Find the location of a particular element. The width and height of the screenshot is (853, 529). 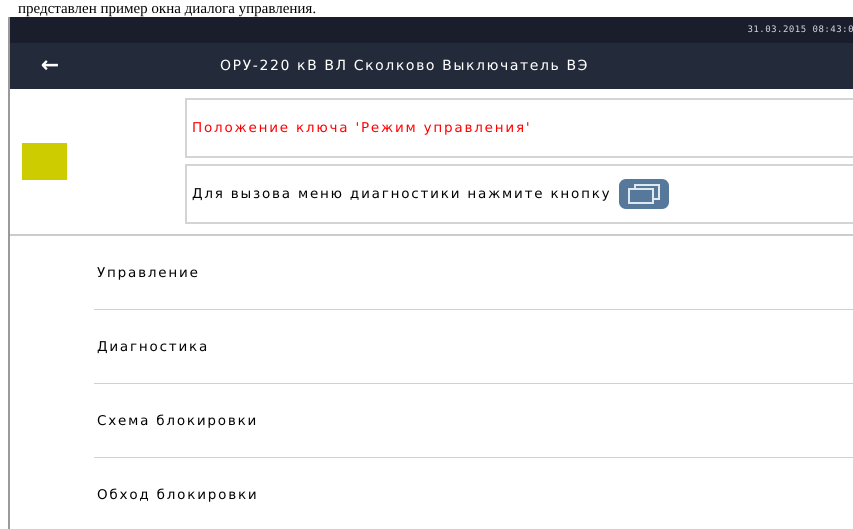

menu-item: Диагностика is located at coordinates (152, 346).